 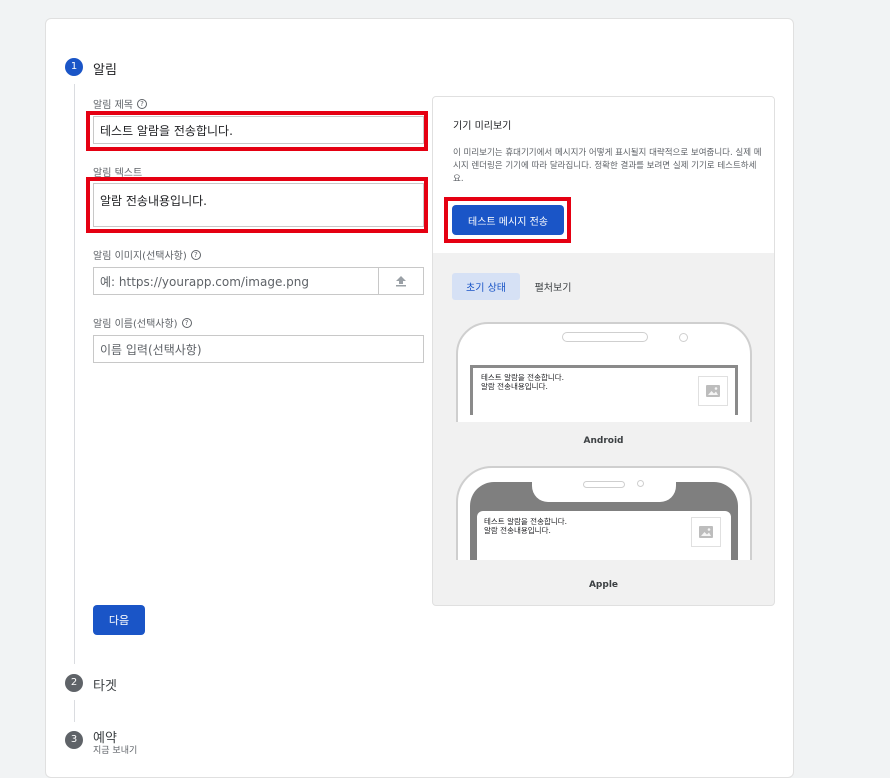 I want to click on title-label-row: 알림 제목 ?, so click(x=120, y=103).